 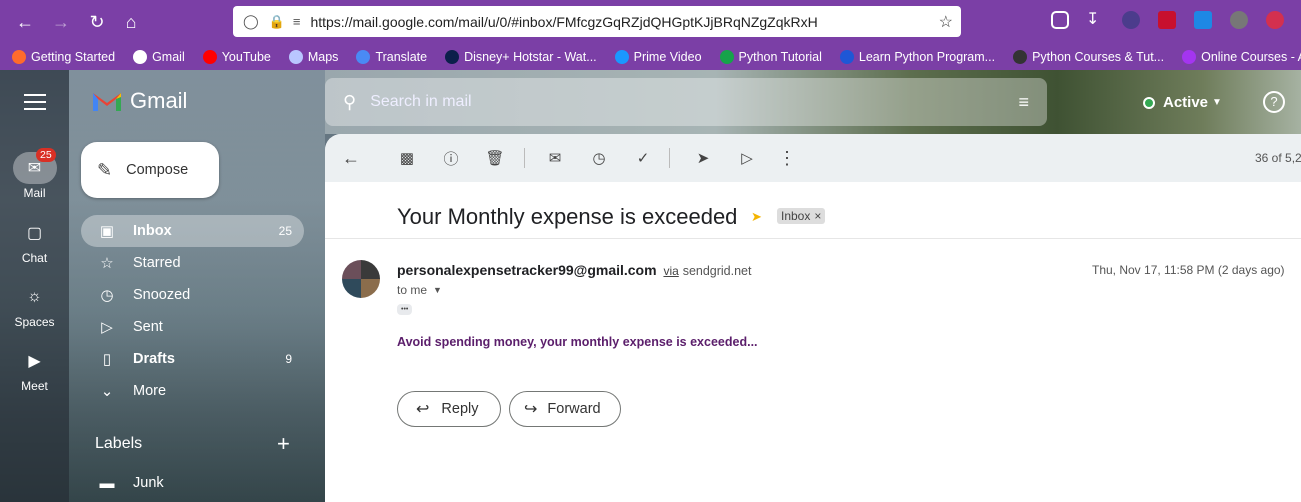 I want to click on sidebar-item-count: 9, so click(x=288, y=359).